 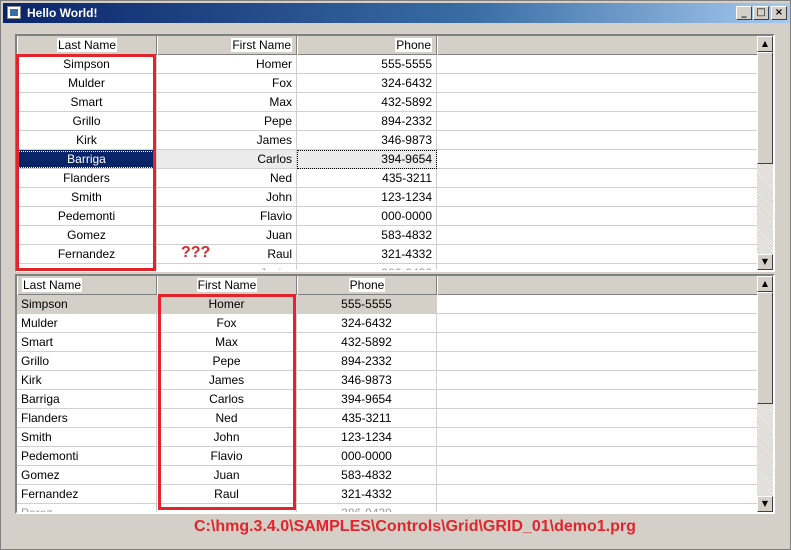 I want to click on table-row: Flanders Ned 435-3211, so click(x=388, y=178).